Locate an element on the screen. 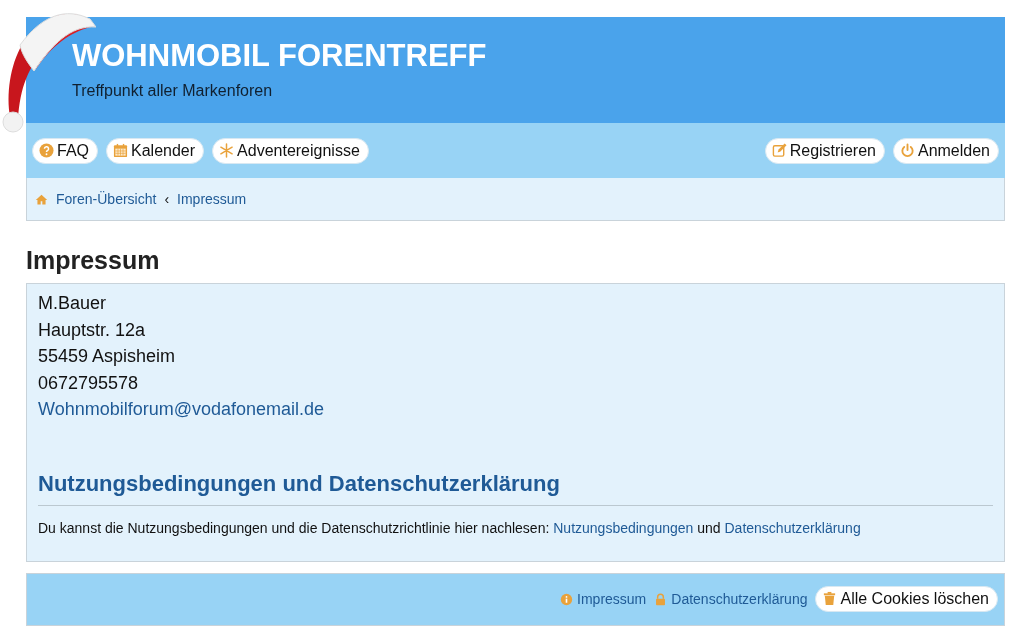 This screenshot has width=1024, height=627. email-link: Wohnmobilforum@vodafonemail.de is located at coordinates (181, 409).